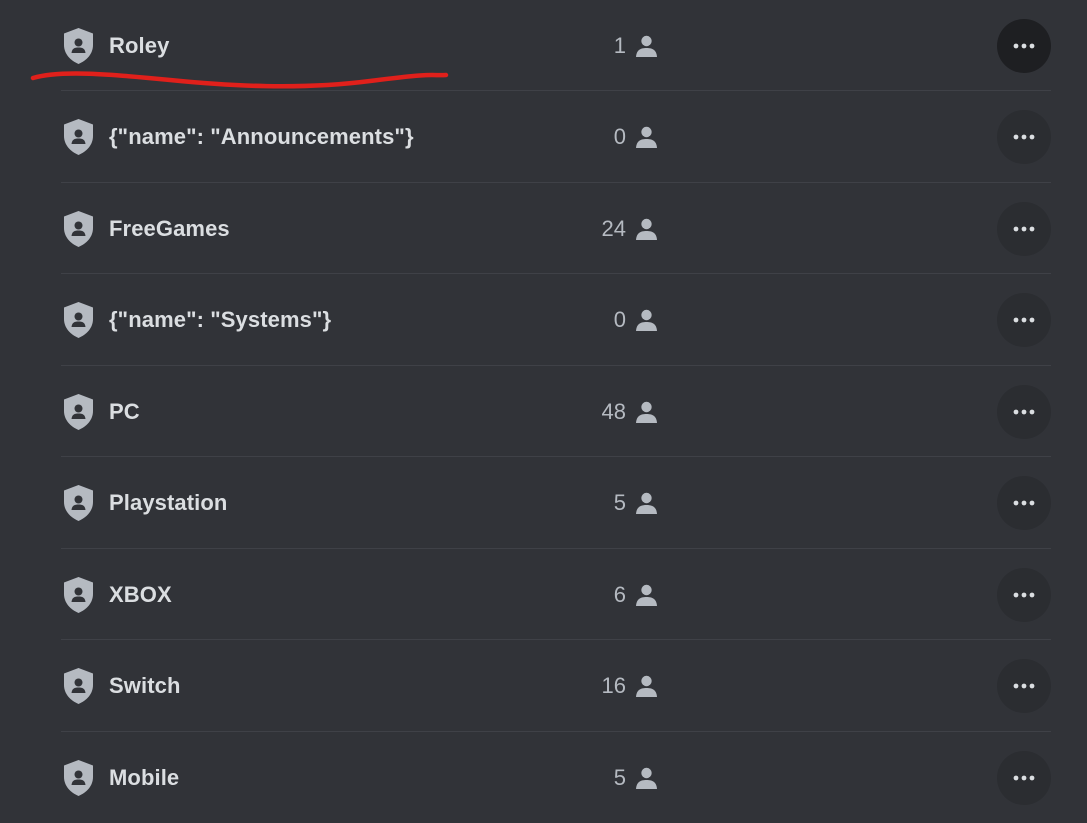 Image resolution: width=1087 pixels, height=823 pixels. Describe the element at coordinates (169, 228) in the screenshot. I see `role-name: FreeGames` at that location.